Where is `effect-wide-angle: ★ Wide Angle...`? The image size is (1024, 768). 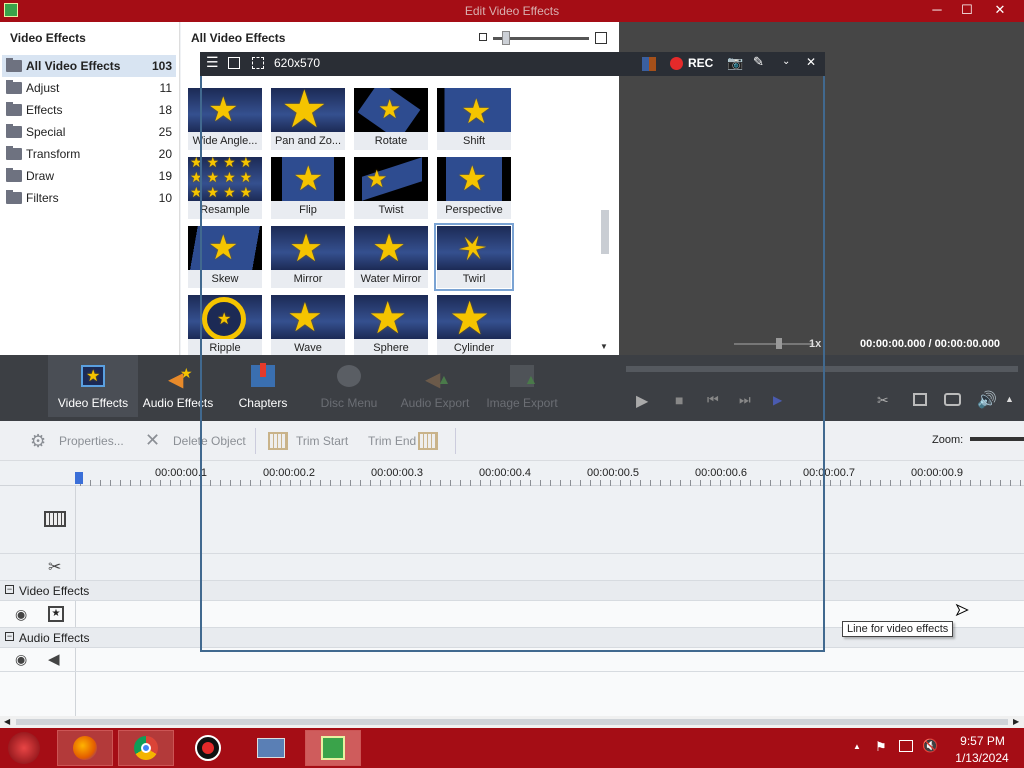
effect-wide-angle: ★ Wide Angle... is located at coordinates (225, 119).